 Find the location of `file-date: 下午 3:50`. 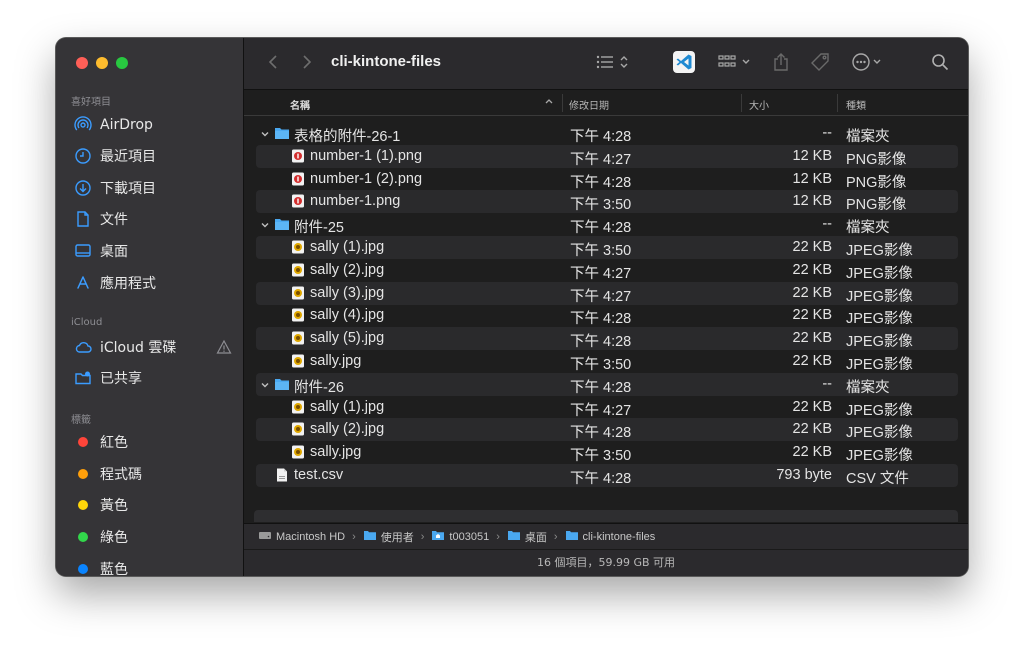

file-date: 下午 3:50 is located at coordinates (601, 456).